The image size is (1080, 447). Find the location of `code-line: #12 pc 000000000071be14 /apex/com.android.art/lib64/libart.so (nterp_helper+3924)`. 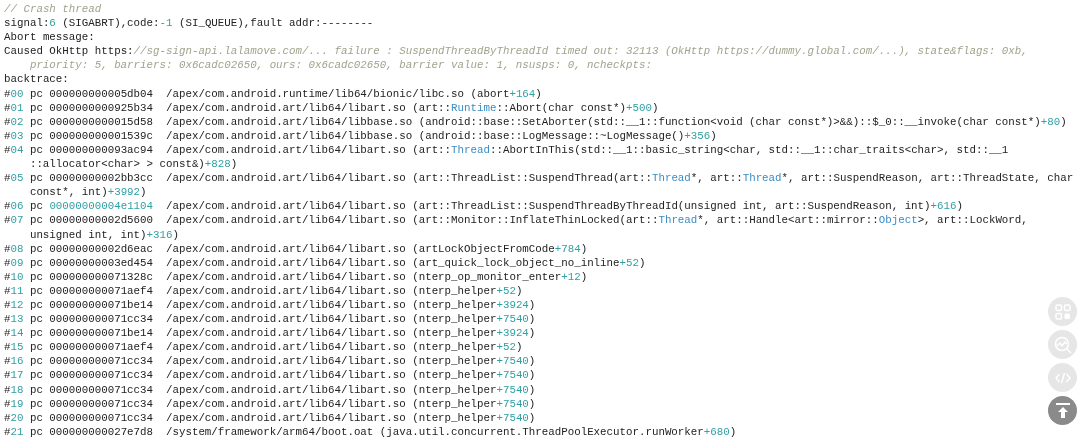

code-line: #12 pc 000000000071be14 /apex/com.android.art/lib64/libart.so (nterp_helper+3924) is located at coordinates (270, 305).